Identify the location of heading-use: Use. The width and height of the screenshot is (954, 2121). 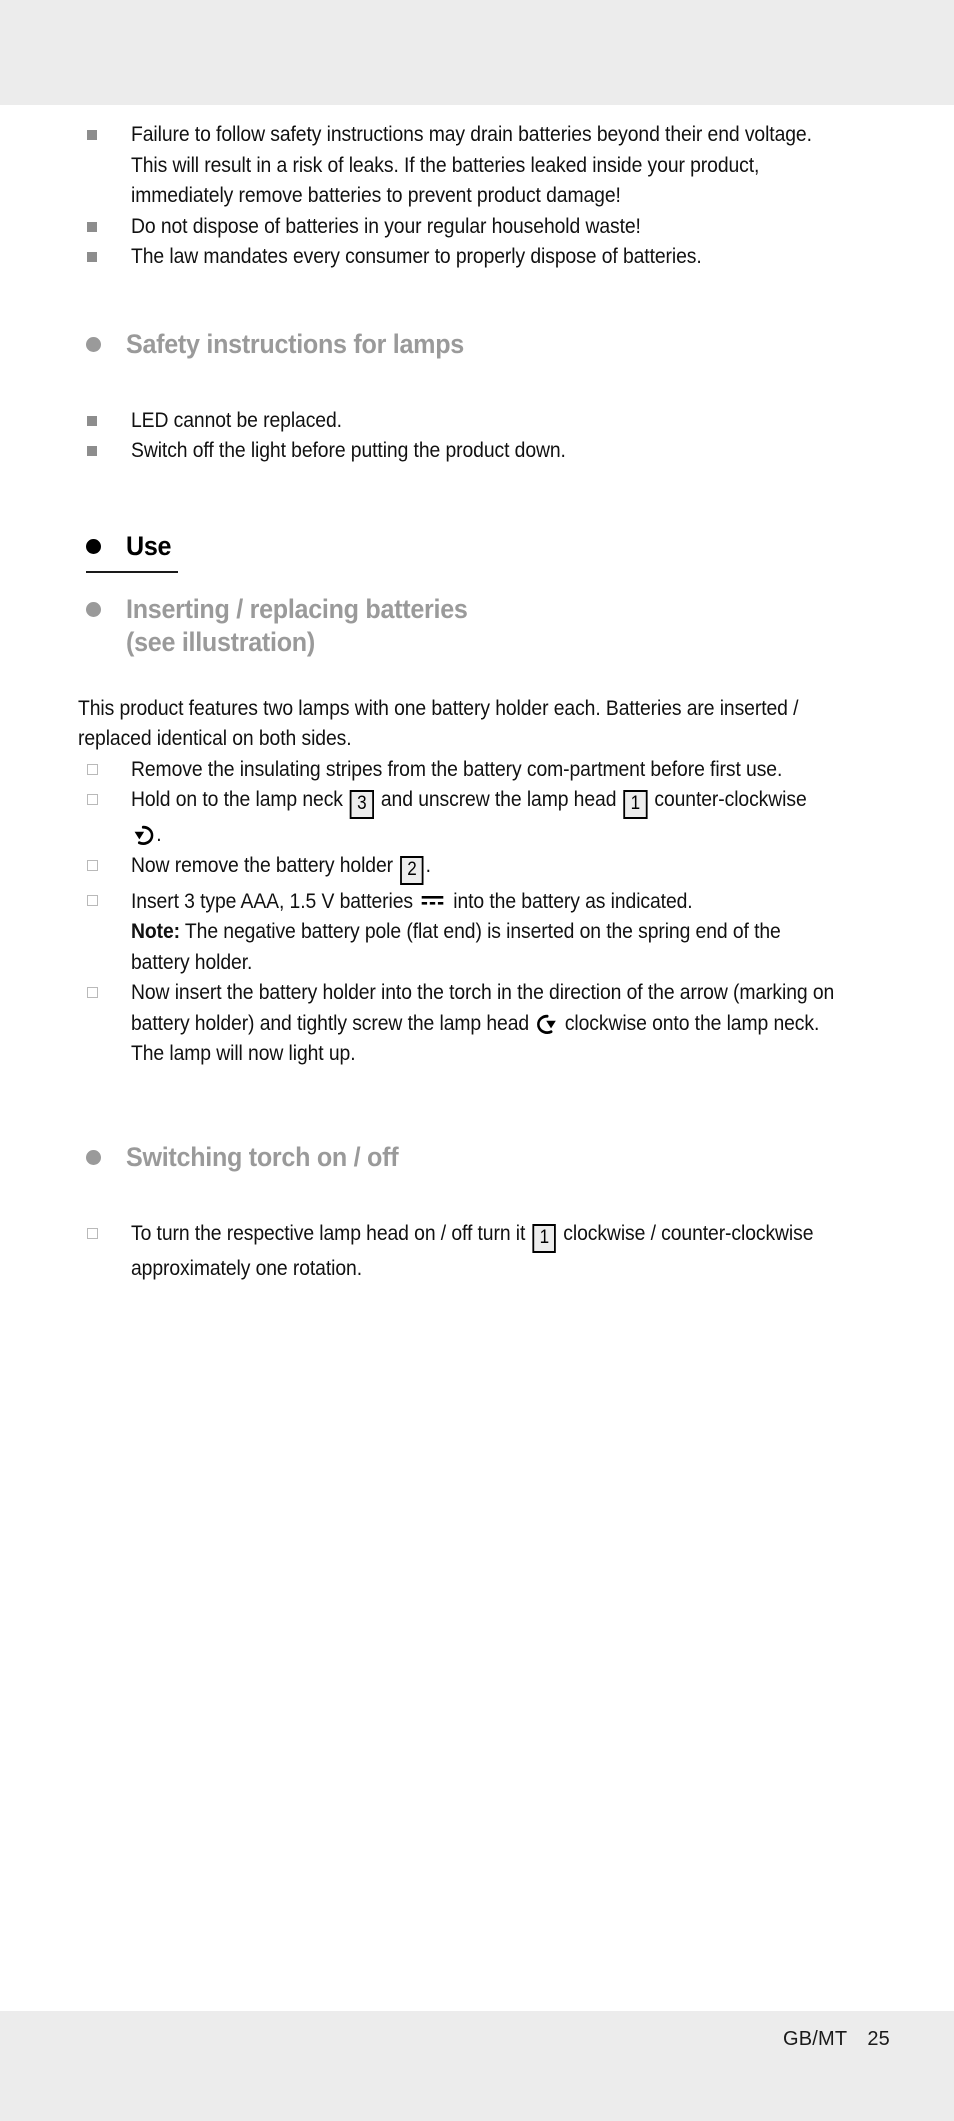
(496, 546).